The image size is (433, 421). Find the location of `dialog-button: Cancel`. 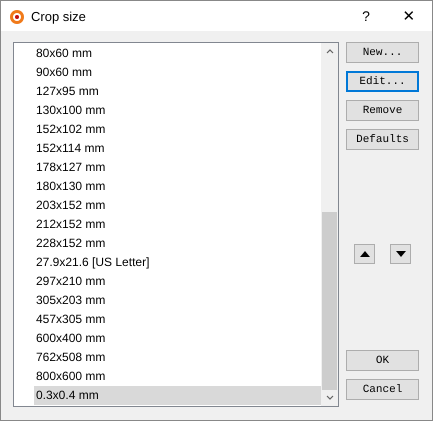

dialog-button: Cancel is located at coordinates (382, 389).